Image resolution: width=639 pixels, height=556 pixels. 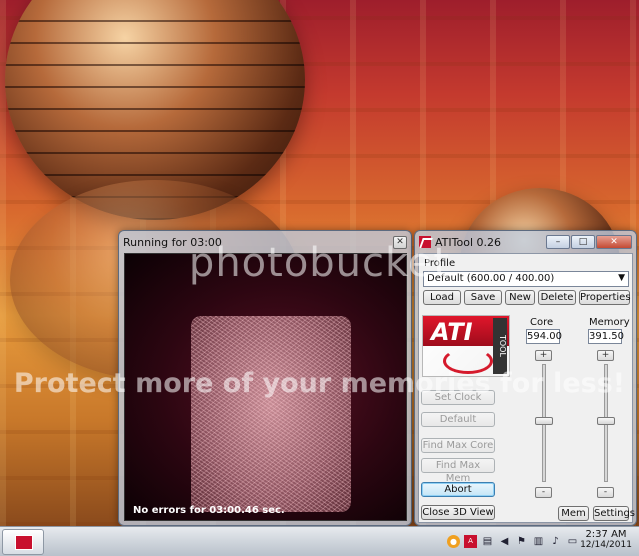 What do you see at coordinates (558, 242) in the screenshot?
I see `minimize-icon: –` at bounding box center [558, 242].